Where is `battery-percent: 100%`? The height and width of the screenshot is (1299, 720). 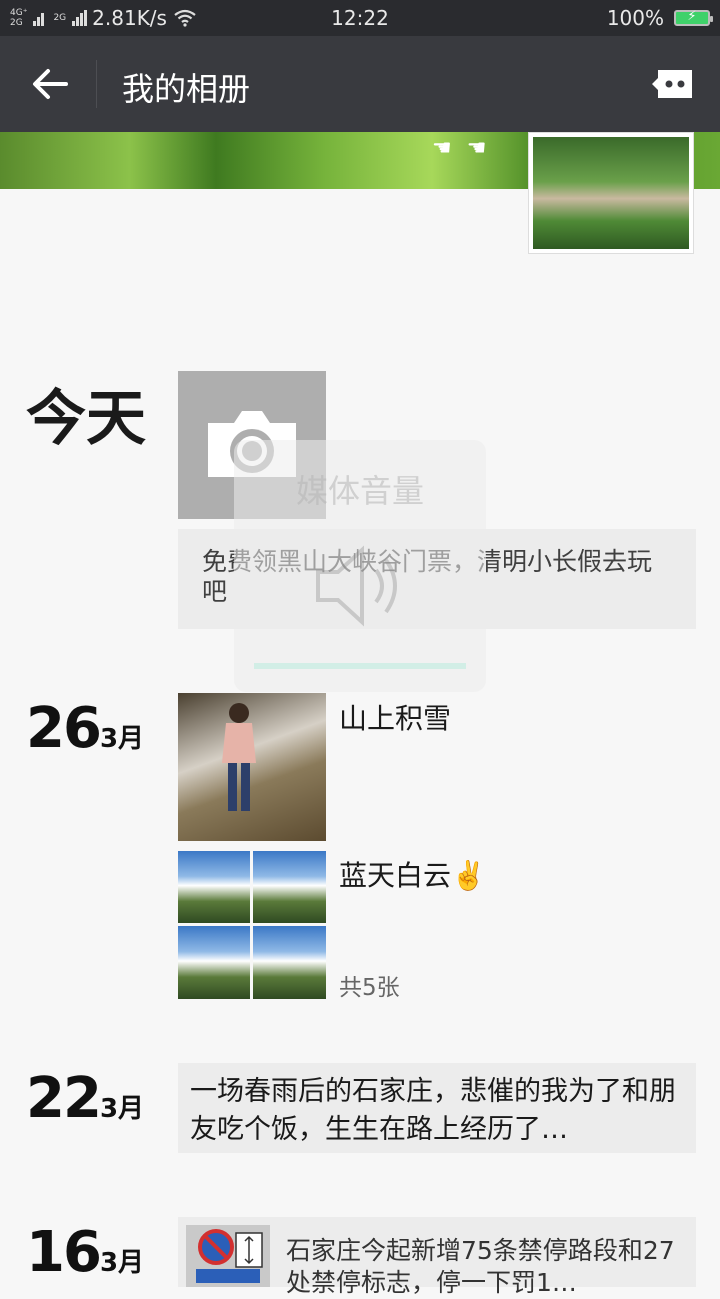 battery-percent: 100% is located at coordinates (635, 18).